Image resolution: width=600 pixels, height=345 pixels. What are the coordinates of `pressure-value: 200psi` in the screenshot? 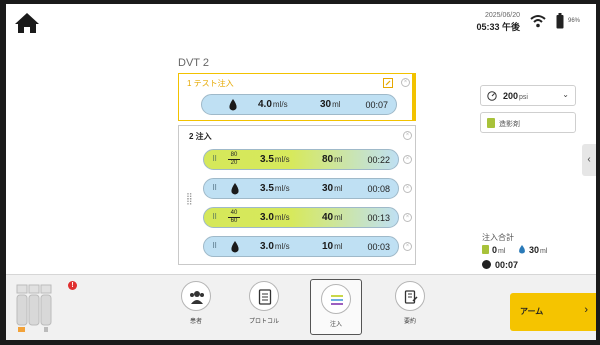 It's located at (515, 96).